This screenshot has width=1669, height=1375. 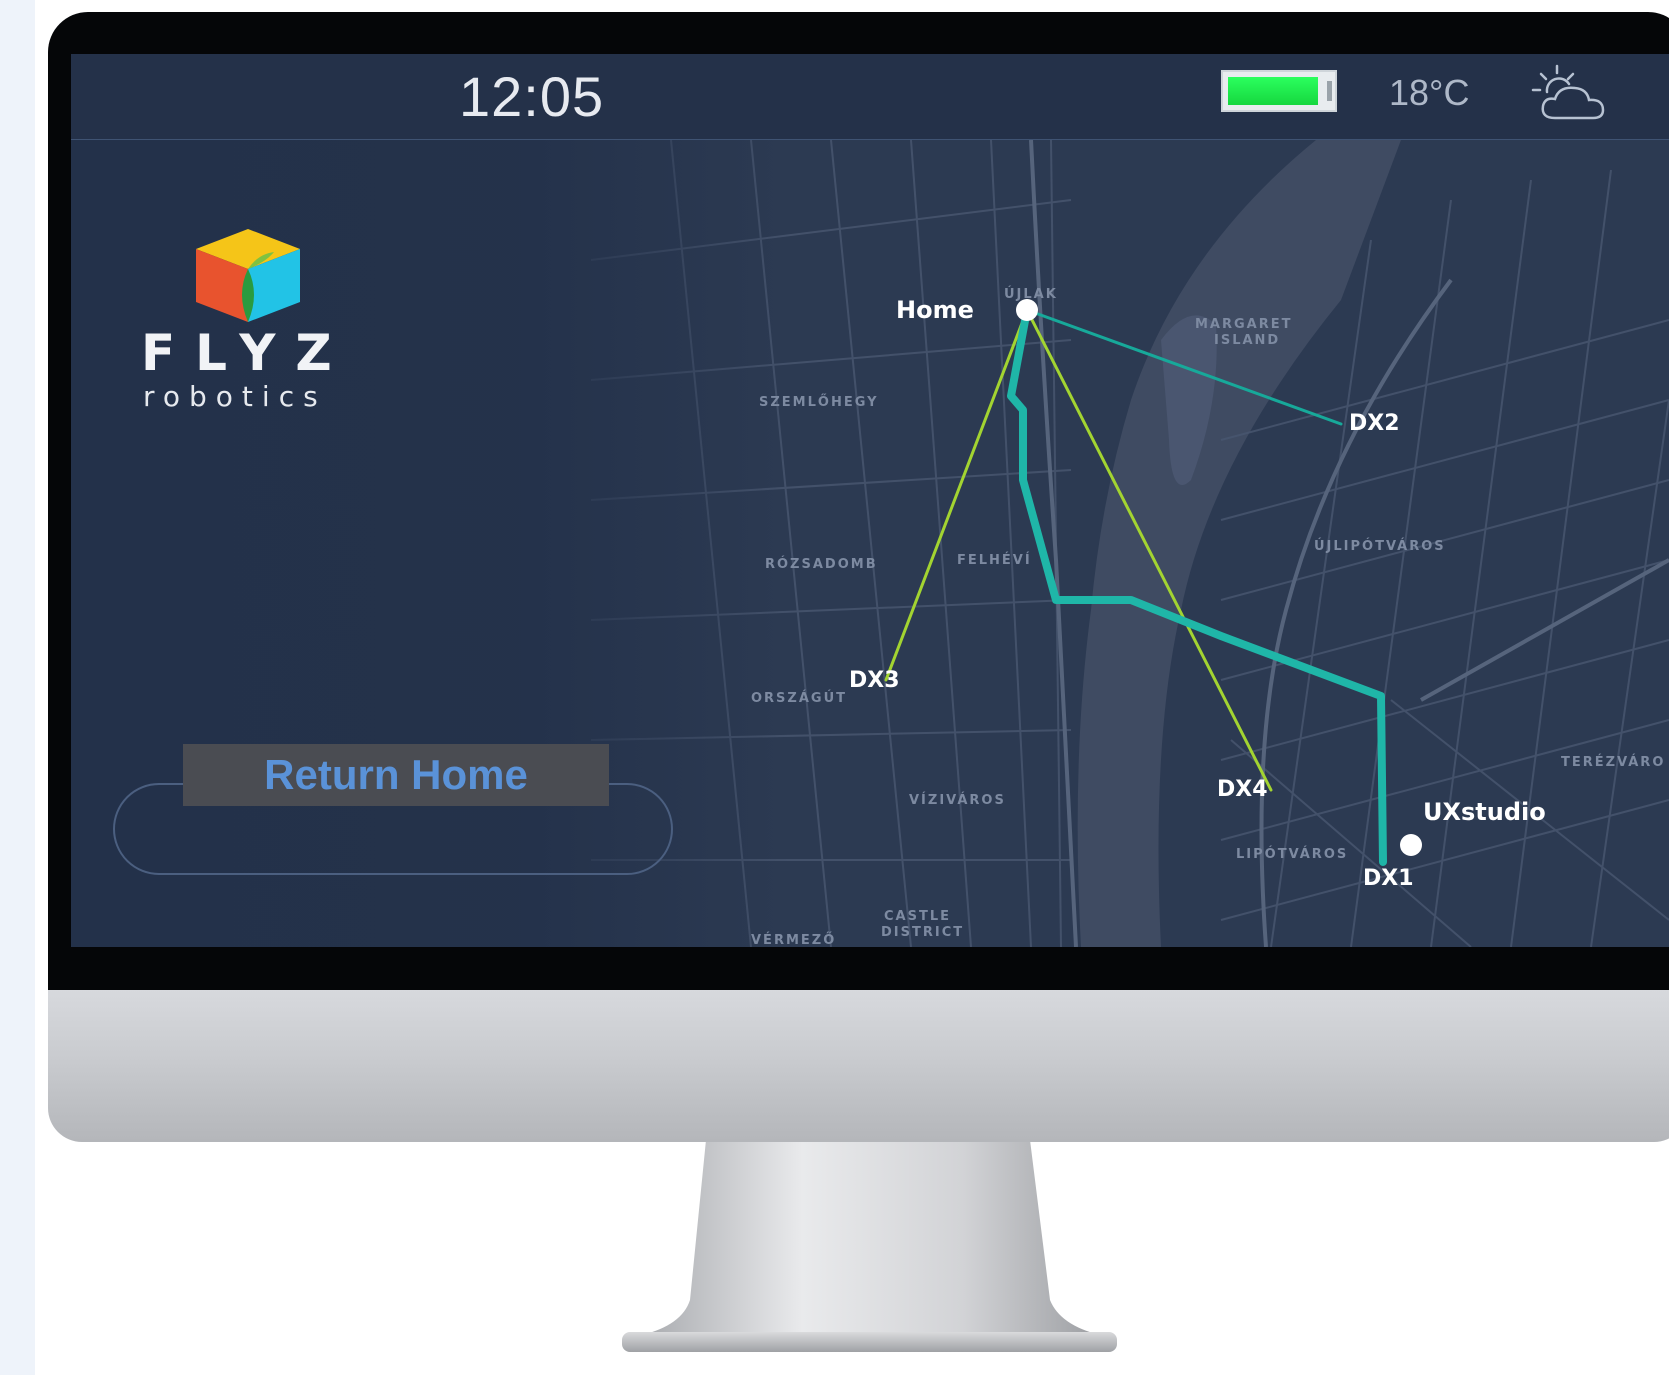 I want to click on district-label: ISLAND, so click(x=1247, y=340).